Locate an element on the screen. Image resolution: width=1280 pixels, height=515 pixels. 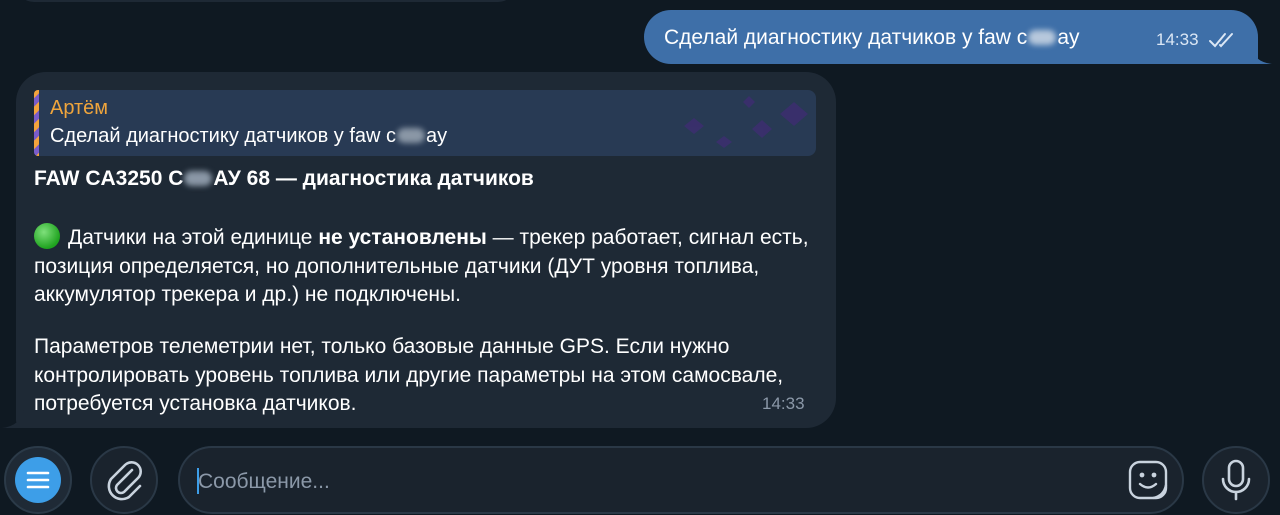
microphone-icon is located at coordinates (1236, 480).